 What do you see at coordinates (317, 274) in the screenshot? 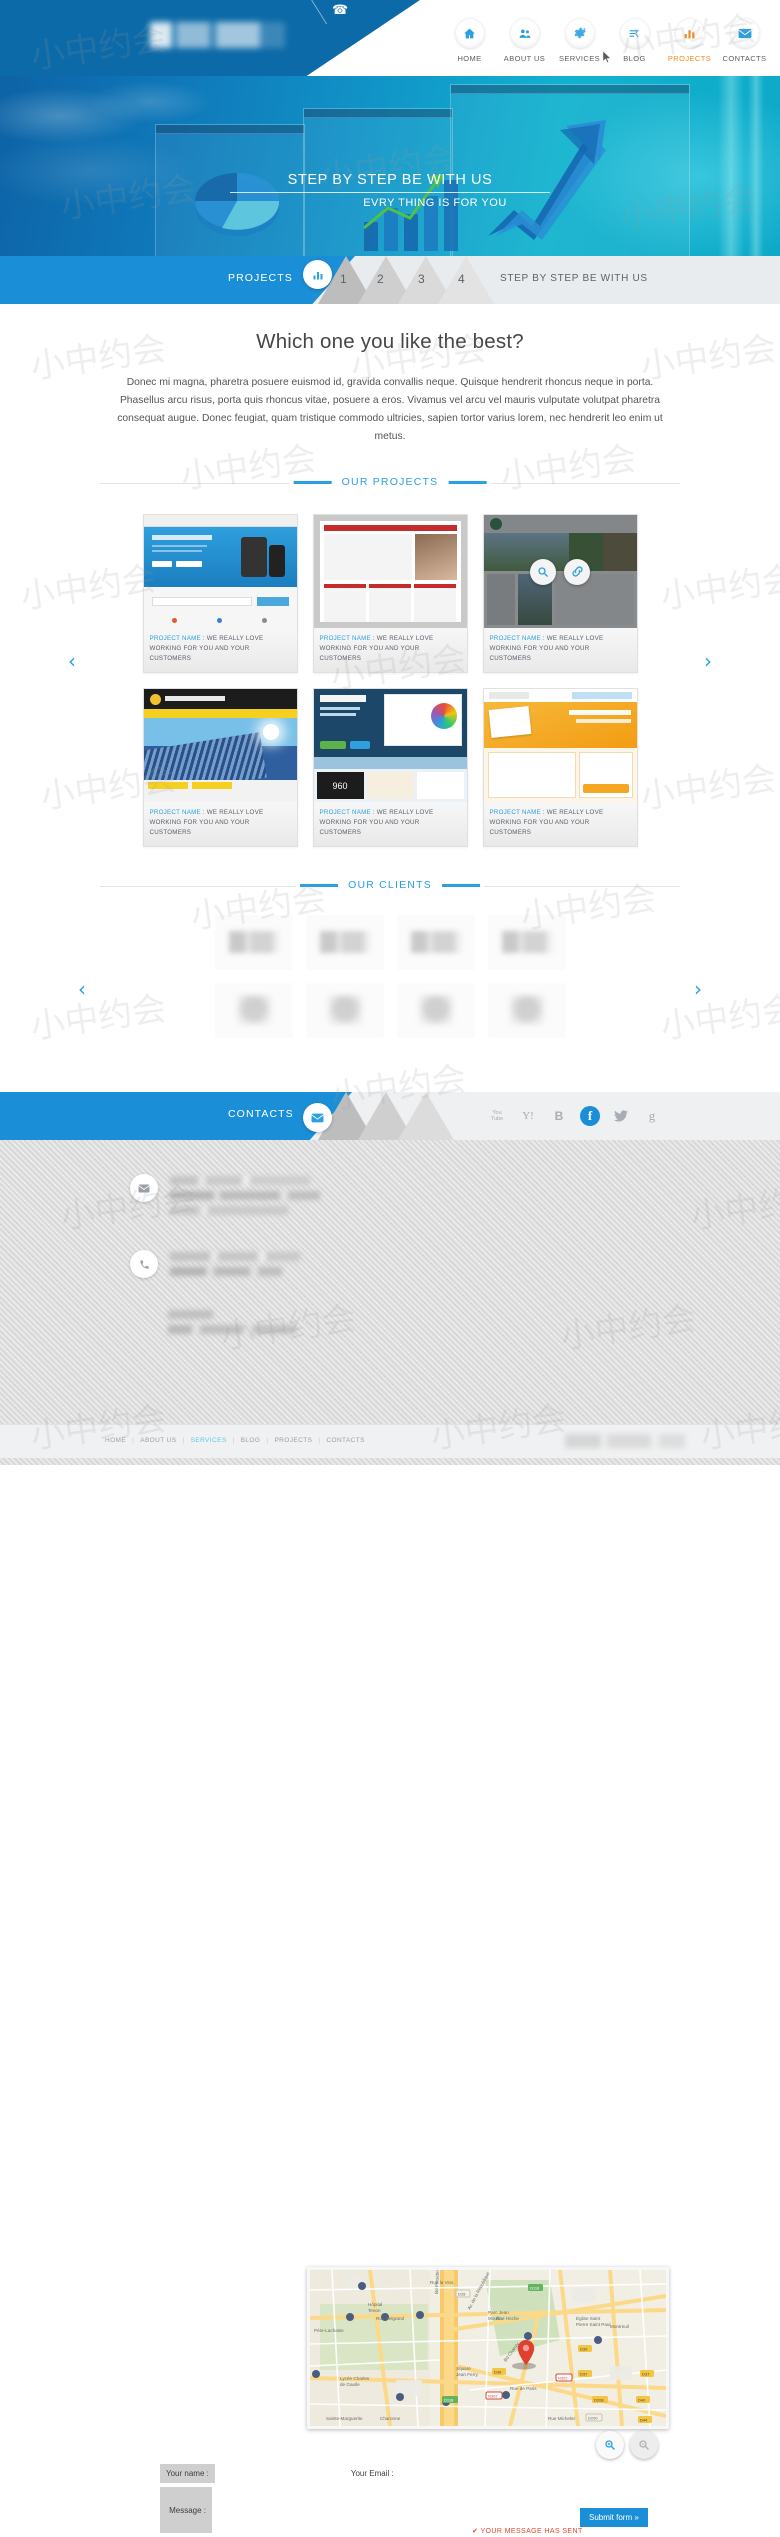
I see `projects-band-icon` at bounding box center [317, 274].